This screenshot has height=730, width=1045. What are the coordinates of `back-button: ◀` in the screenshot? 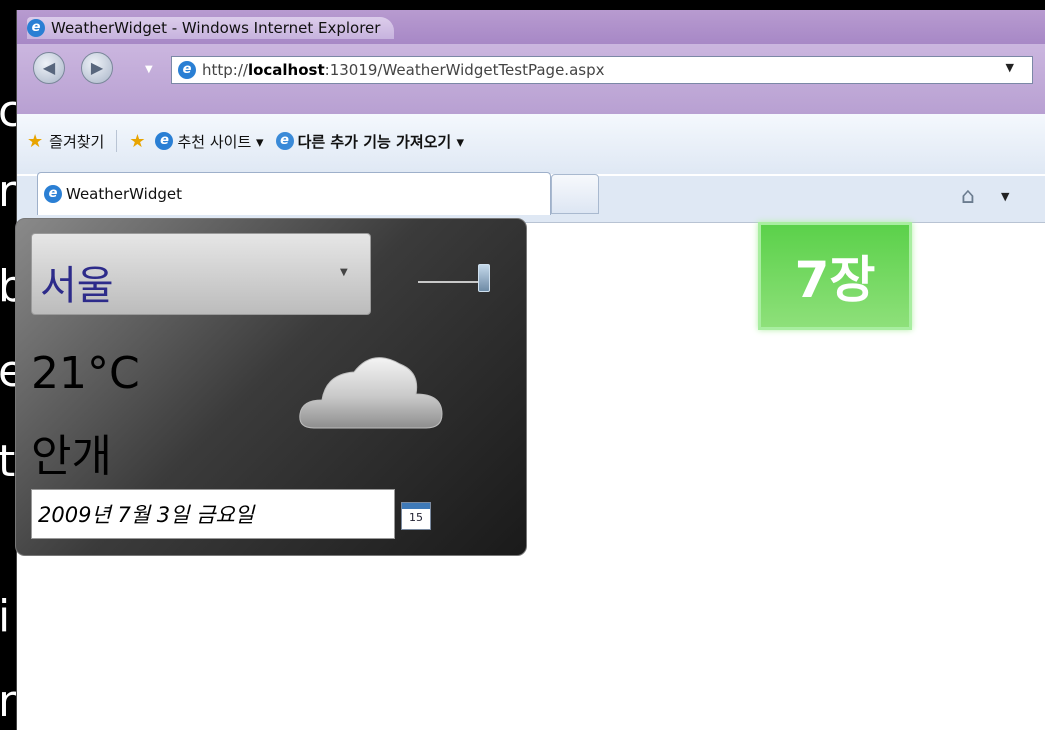 It's located at (49, 68).